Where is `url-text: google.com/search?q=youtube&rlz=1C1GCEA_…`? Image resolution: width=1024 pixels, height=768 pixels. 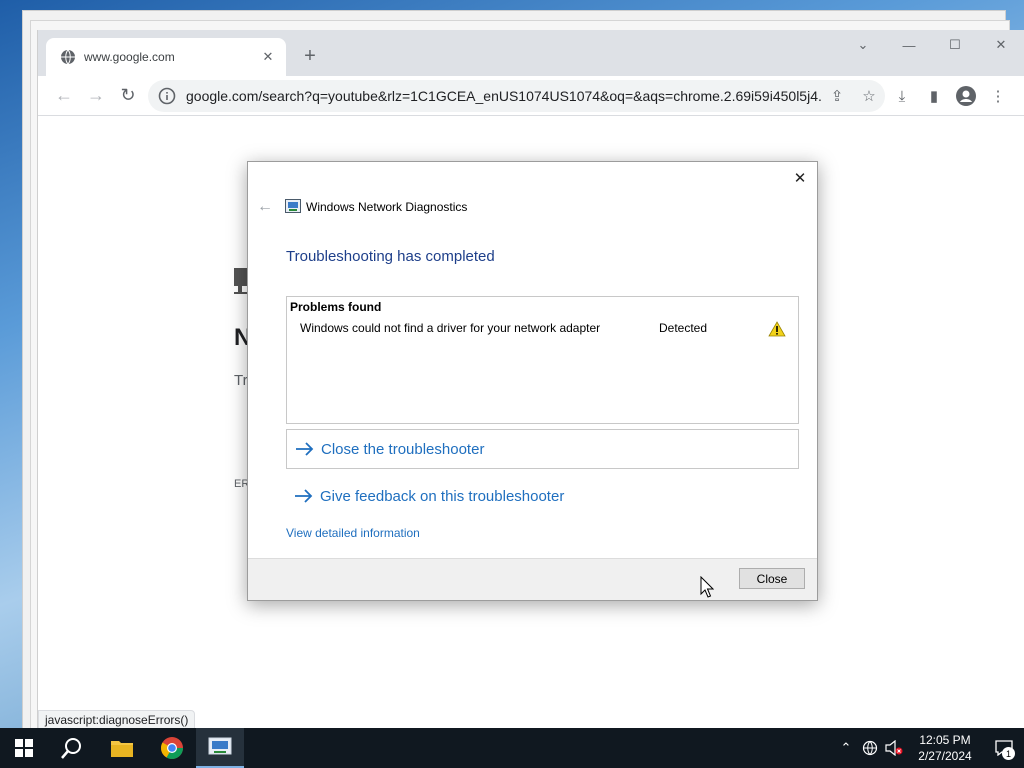
url-text: google.com/search?q=youtube&rlz=1C1GCEA_… is located at coordinates (503, 96).